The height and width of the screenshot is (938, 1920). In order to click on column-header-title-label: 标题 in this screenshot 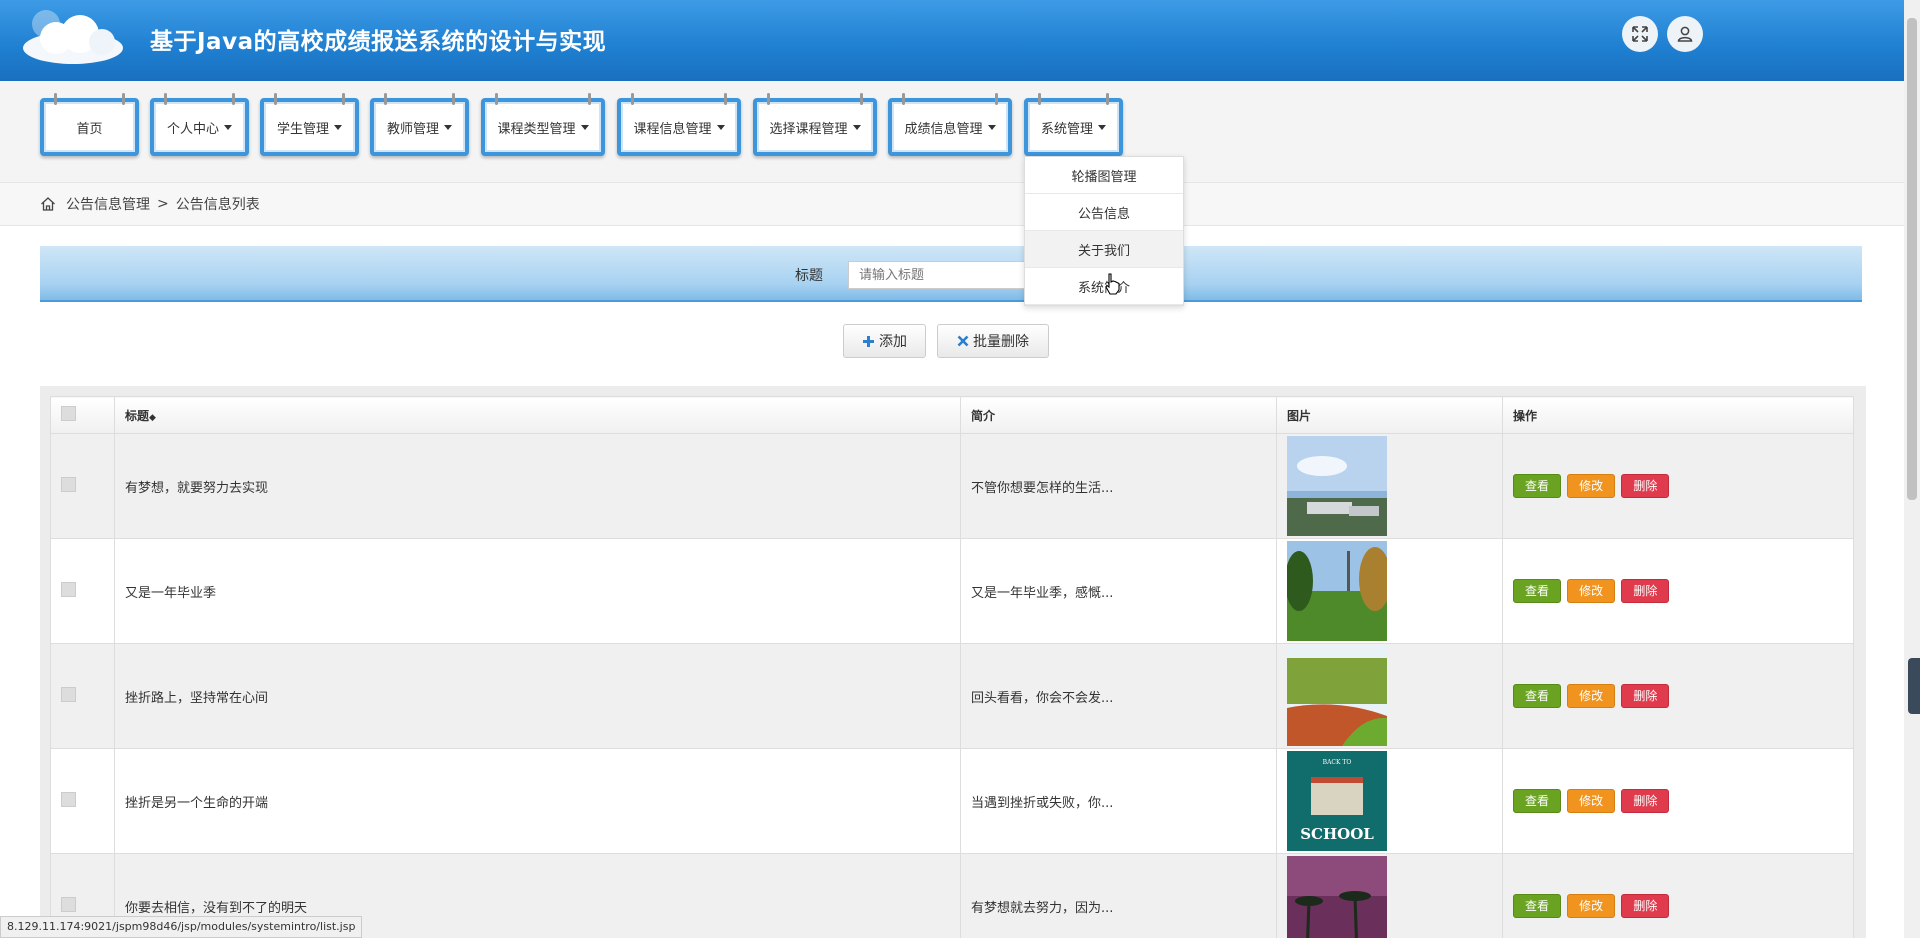, I will do `click(137, 415)`.